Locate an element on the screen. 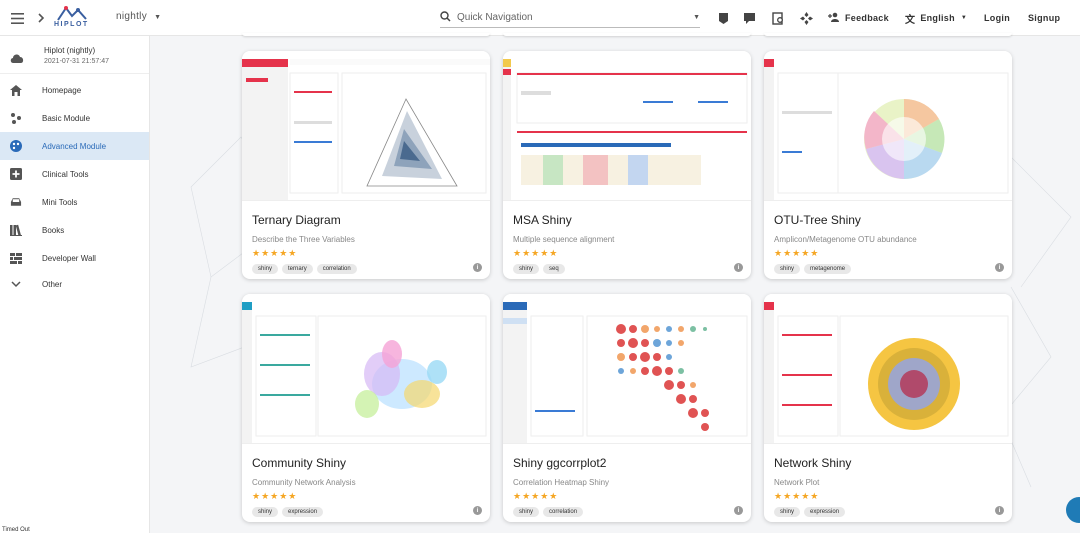 The width and height of the screenshot is (1080, 533). signup-label: Signup is located at coordinates (1044, 18).